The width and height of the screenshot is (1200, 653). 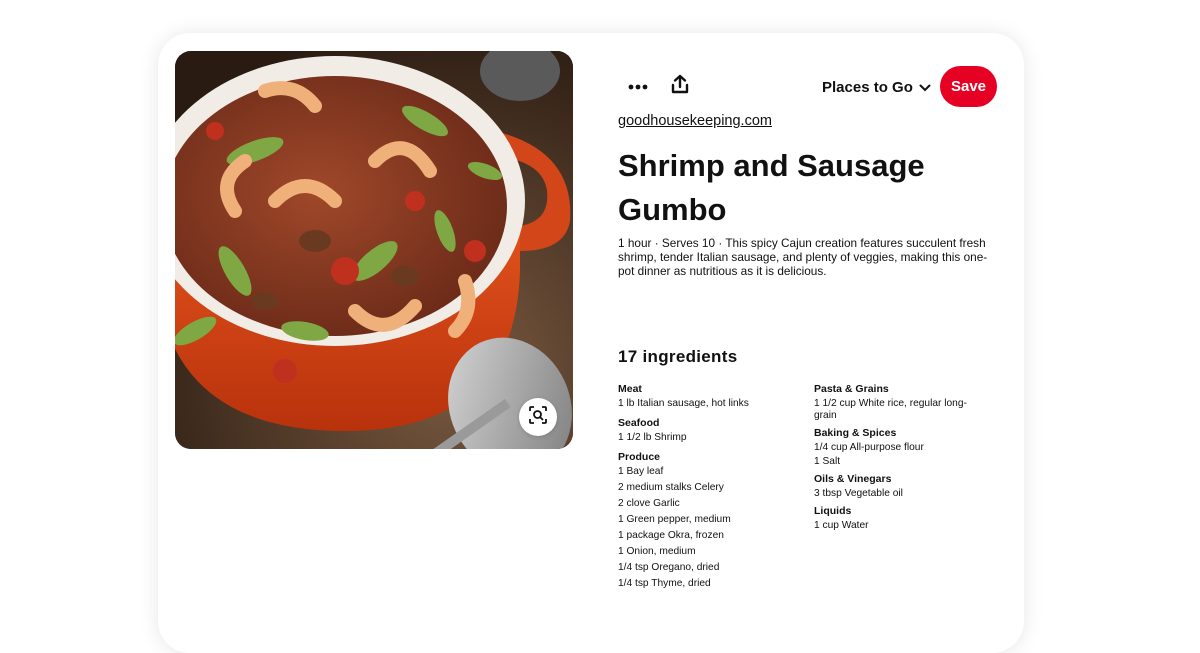 What do you see at coordinates (649, 503) in the screenshot?
I see `ingredient-item: 2 clove Garlic` at bounding box center [649, 503].